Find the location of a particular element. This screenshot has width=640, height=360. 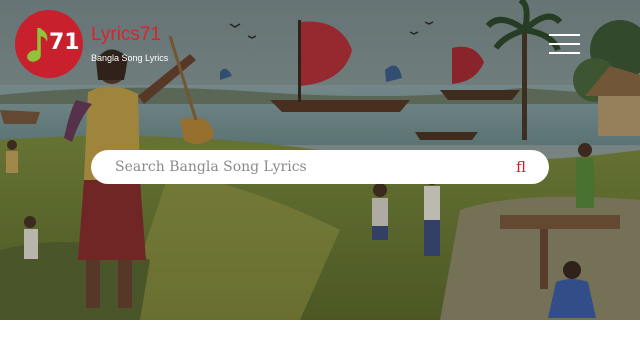

site-name: Lyrics71 is located at coordinates (126, 34).